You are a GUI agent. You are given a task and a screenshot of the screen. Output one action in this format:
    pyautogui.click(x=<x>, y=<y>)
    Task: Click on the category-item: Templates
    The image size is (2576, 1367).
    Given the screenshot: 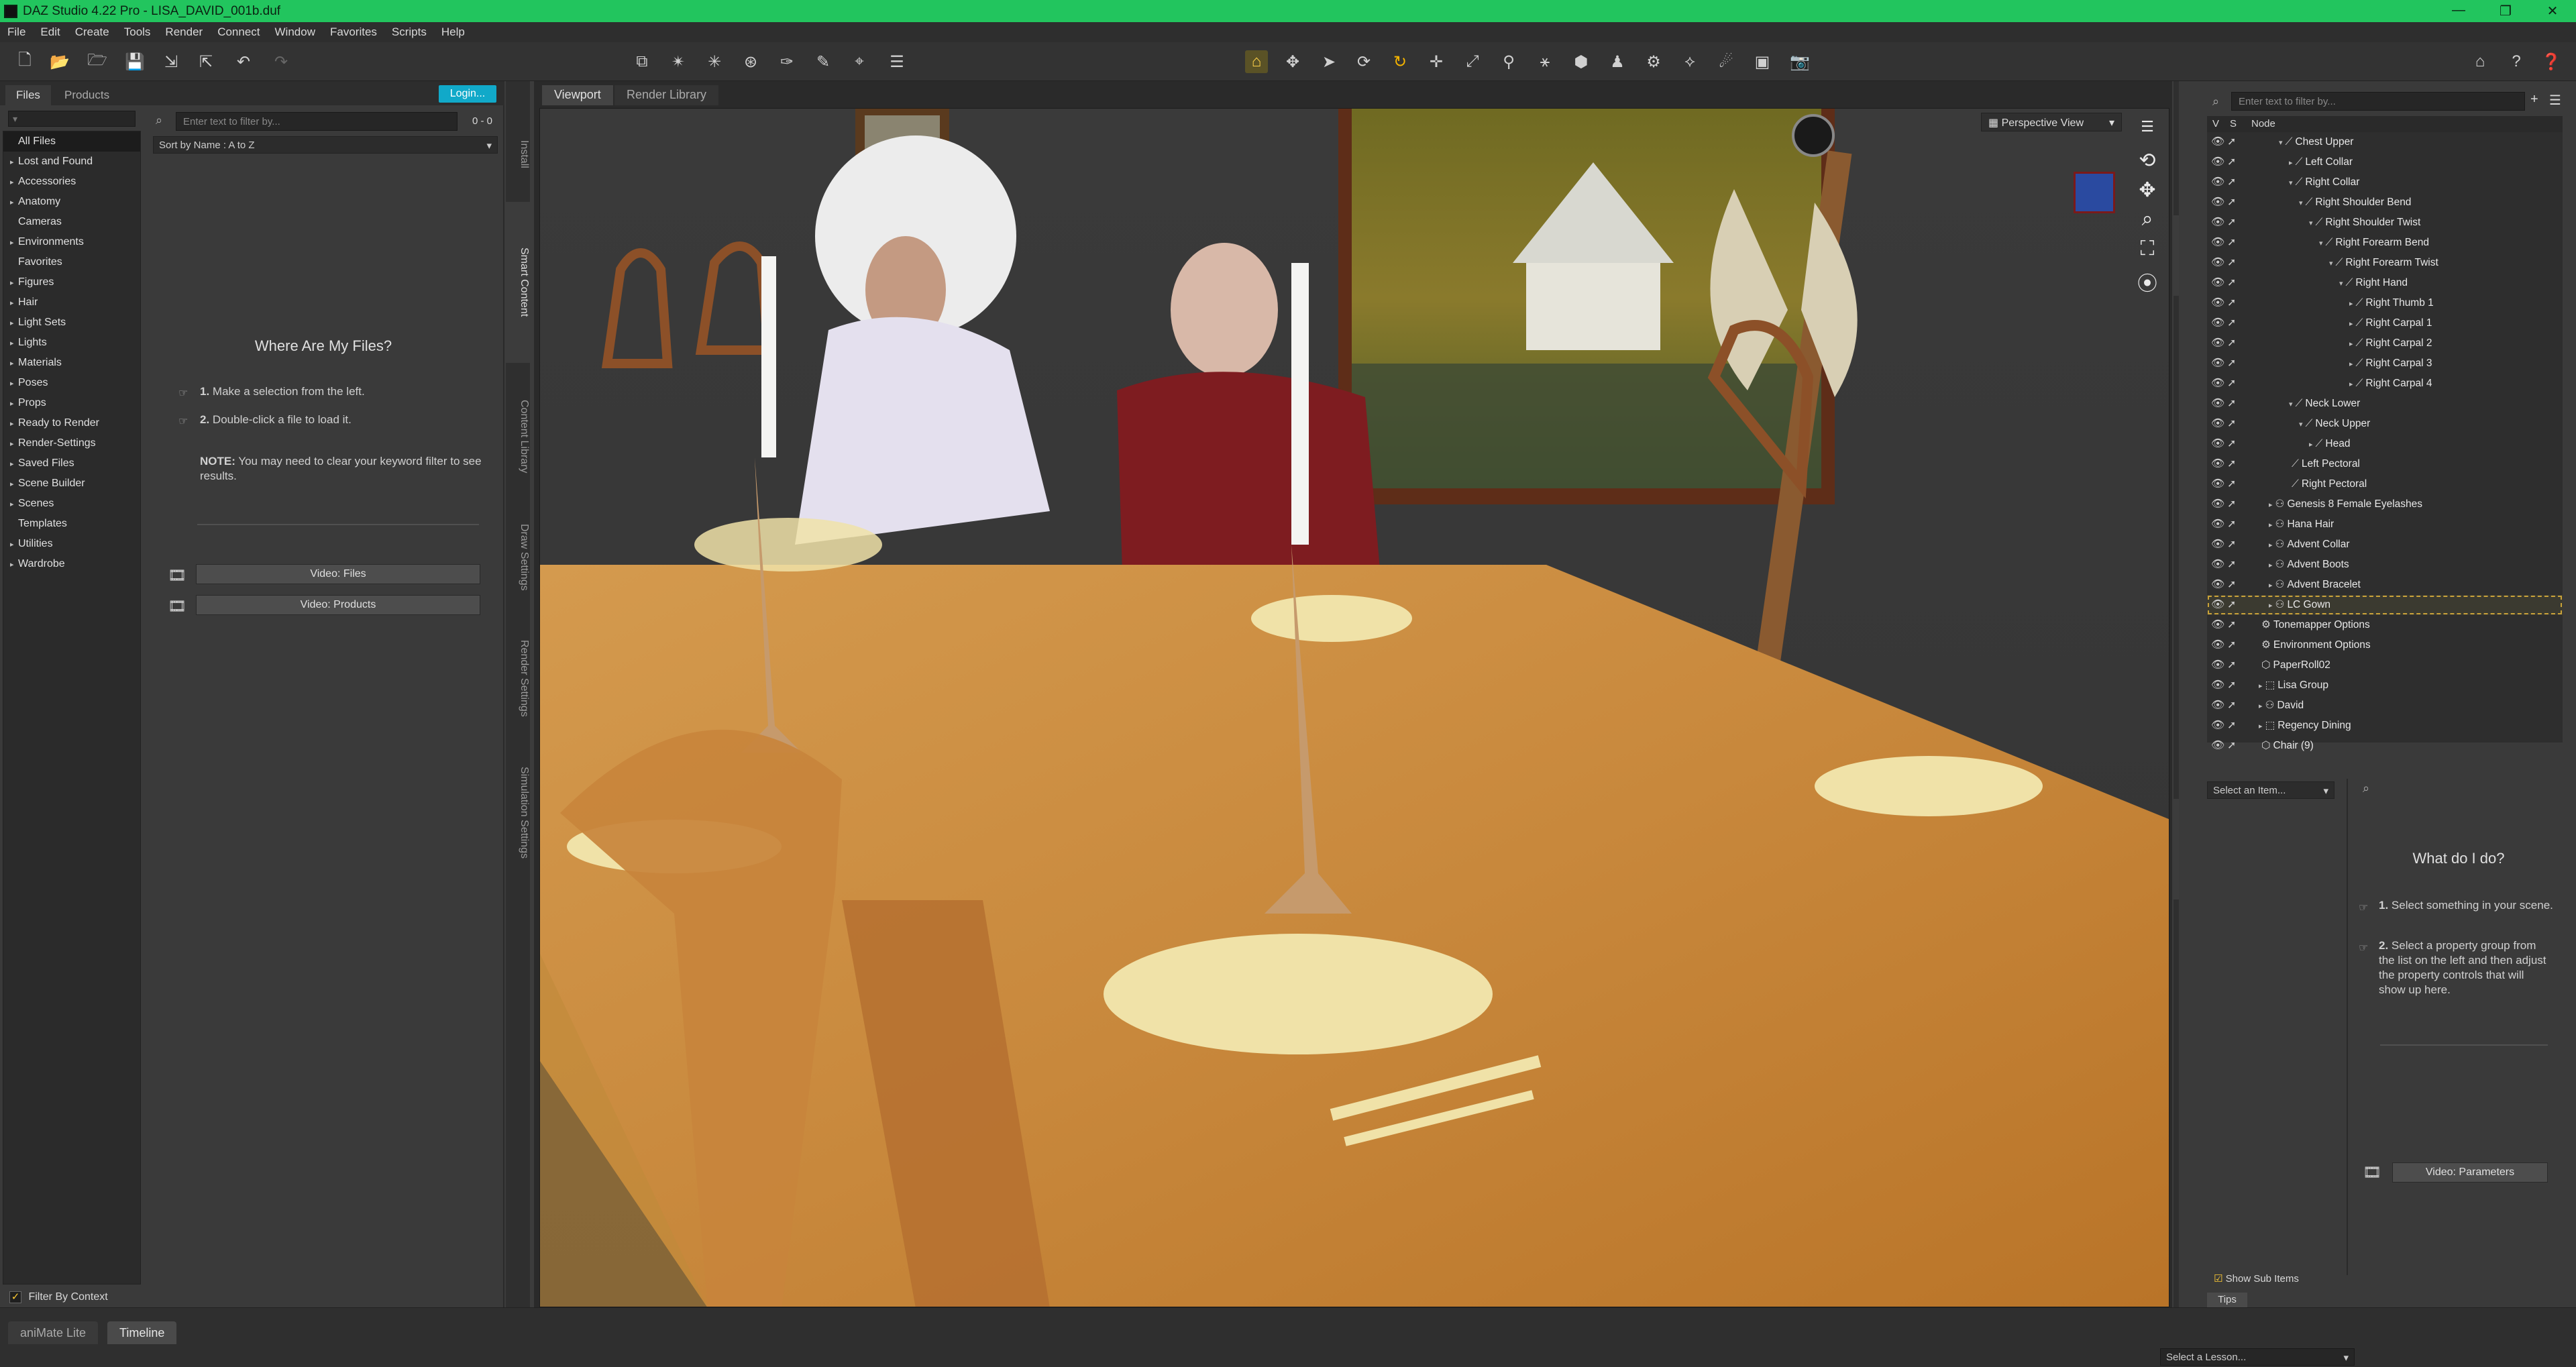 What is the action you would take?
    pyautogui.click(x=71, y=524)
    